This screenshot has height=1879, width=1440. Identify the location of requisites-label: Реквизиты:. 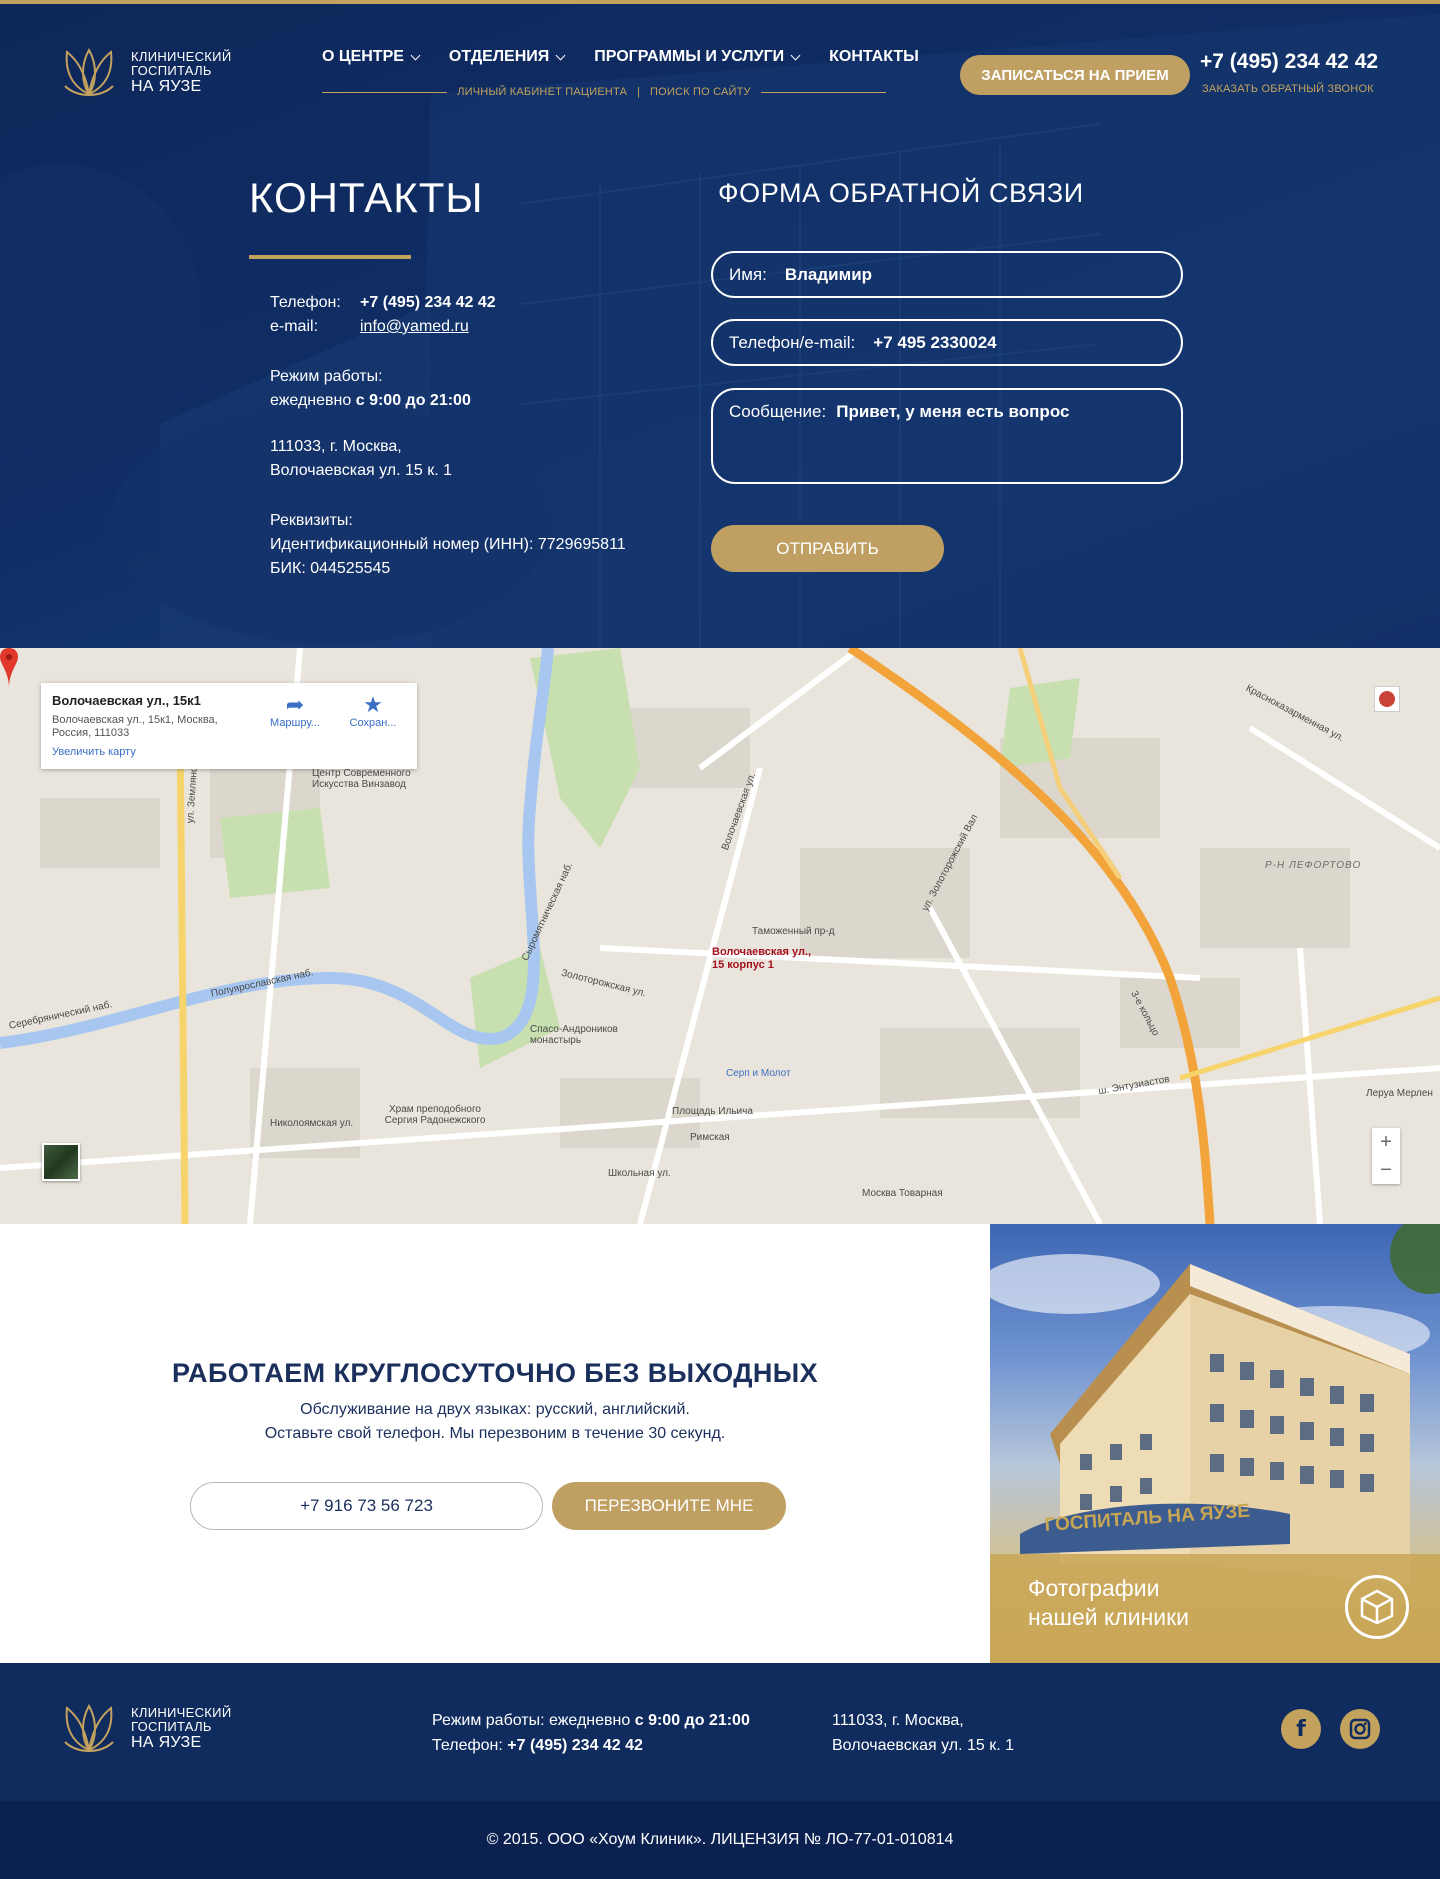
(311, 520).